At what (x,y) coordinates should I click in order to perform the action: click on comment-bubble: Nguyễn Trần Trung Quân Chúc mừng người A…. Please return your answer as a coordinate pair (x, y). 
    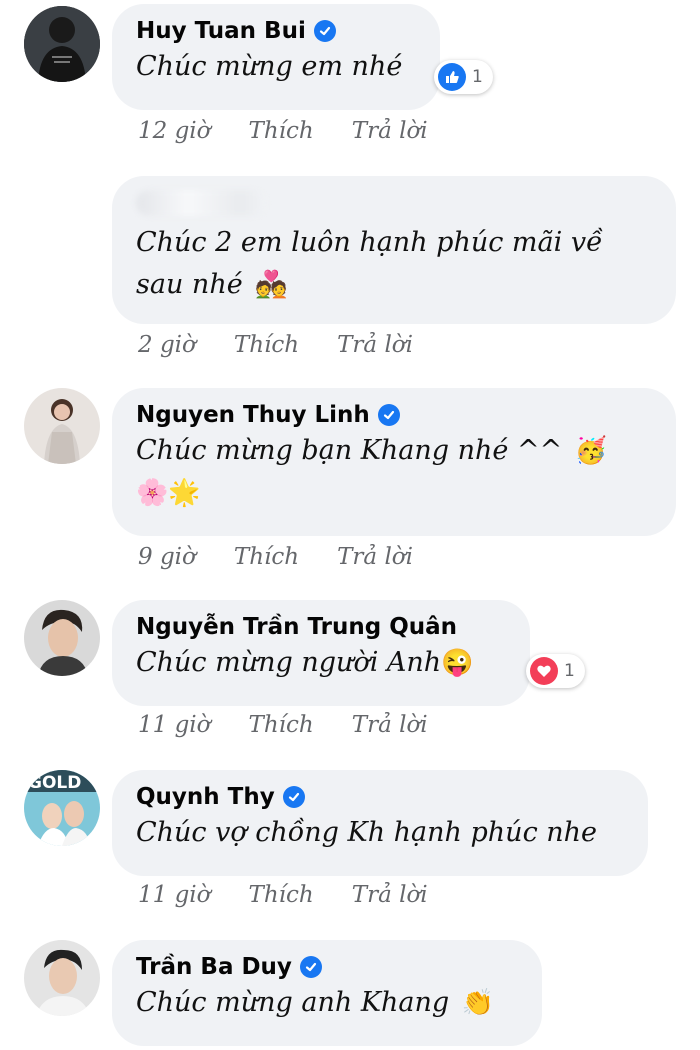
    Looking at the image, I should click on (321, 653).